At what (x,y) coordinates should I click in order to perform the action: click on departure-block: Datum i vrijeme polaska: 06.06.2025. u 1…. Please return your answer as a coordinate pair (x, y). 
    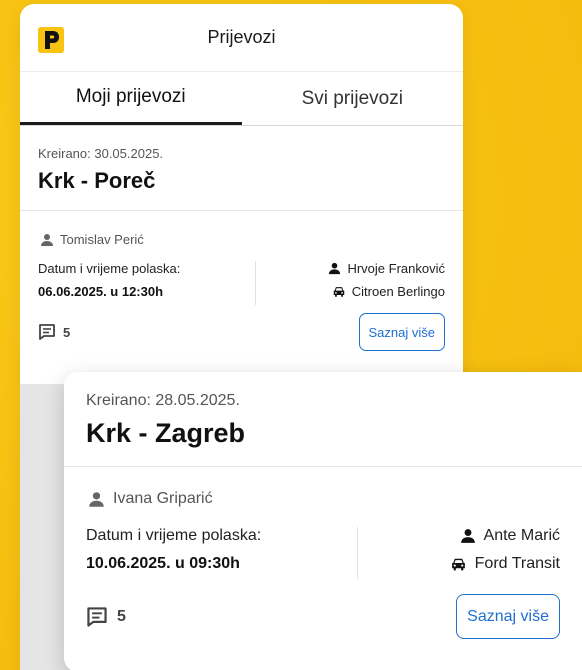
    Looking at the image, I should click on (147, 283).